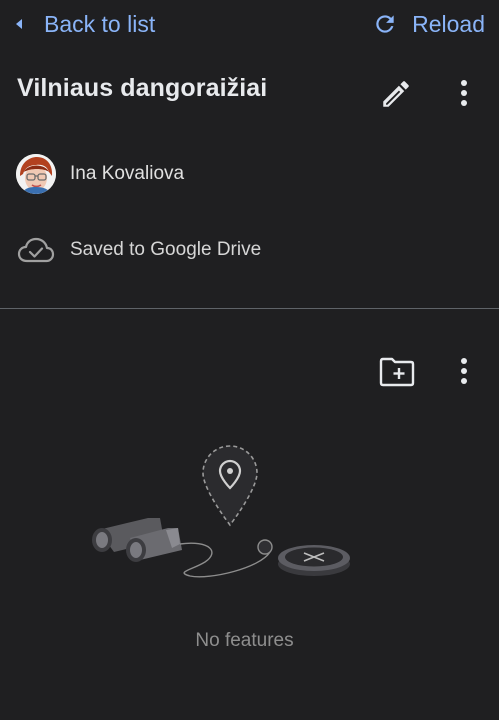 The height and width of the screenshot is (720, 499). What do you see at coordinates (100, 23) in the screenshot?
I see `back-to-list-label: Back to list` at bounding box center [100, 23].